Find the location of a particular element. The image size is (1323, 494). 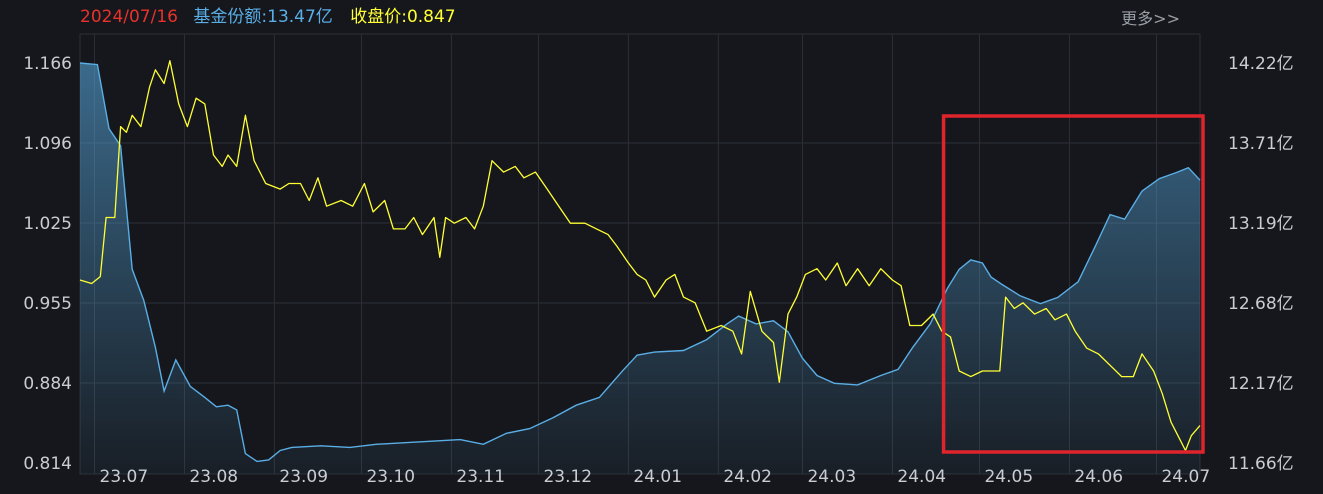

x-tick-label: 24.07 is located at coordinates (1185, 477).